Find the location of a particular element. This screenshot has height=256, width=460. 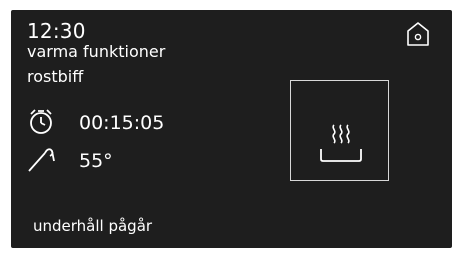

home-icon is located at coordinates (418, 34).